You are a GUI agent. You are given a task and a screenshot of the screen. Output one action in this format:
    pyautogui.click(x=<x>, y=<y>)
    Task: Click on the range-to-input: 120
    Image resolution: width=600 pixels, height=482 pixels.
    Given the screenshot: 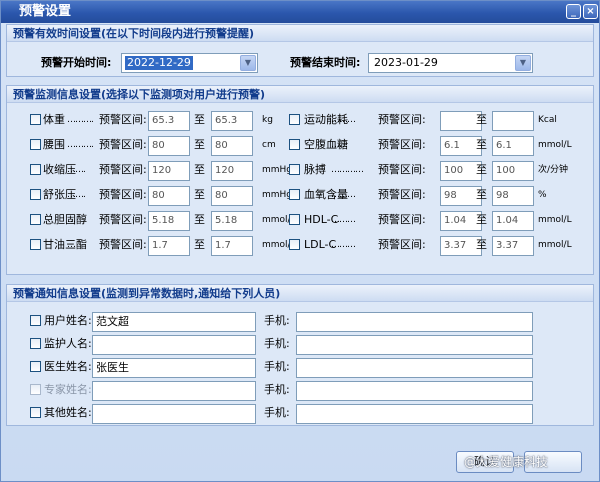 What is the action you would take?
    pyautogui.click(x=232, y=171)
    